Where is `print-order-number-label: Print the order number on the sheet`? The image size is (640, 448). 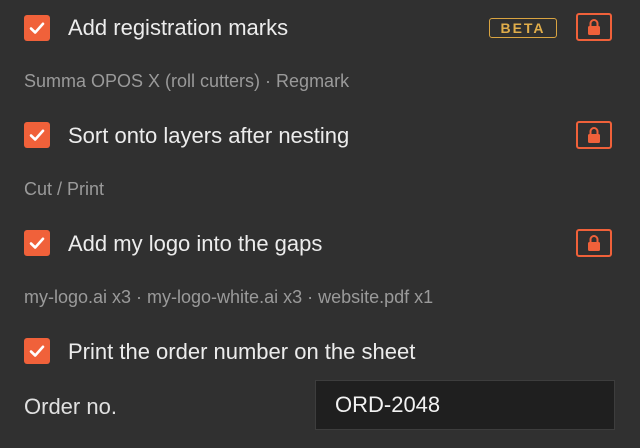 print-order-number-label: Print the order number on the sheet is located at coordinates (242, 351).